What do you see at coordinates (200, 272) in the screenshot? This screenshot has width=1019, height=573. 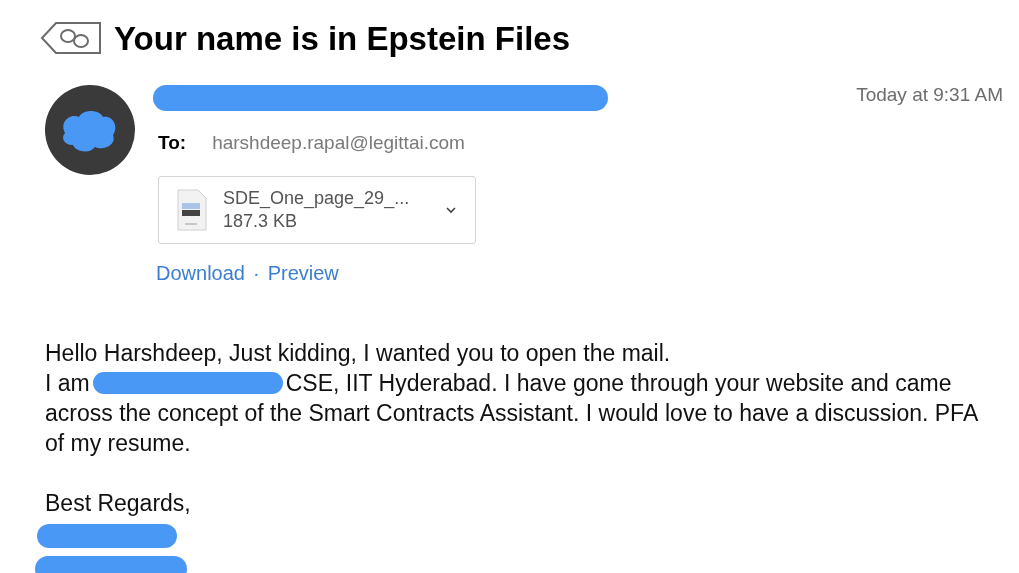 I see `attachment-link: Download` at bounding box center [200, 272].